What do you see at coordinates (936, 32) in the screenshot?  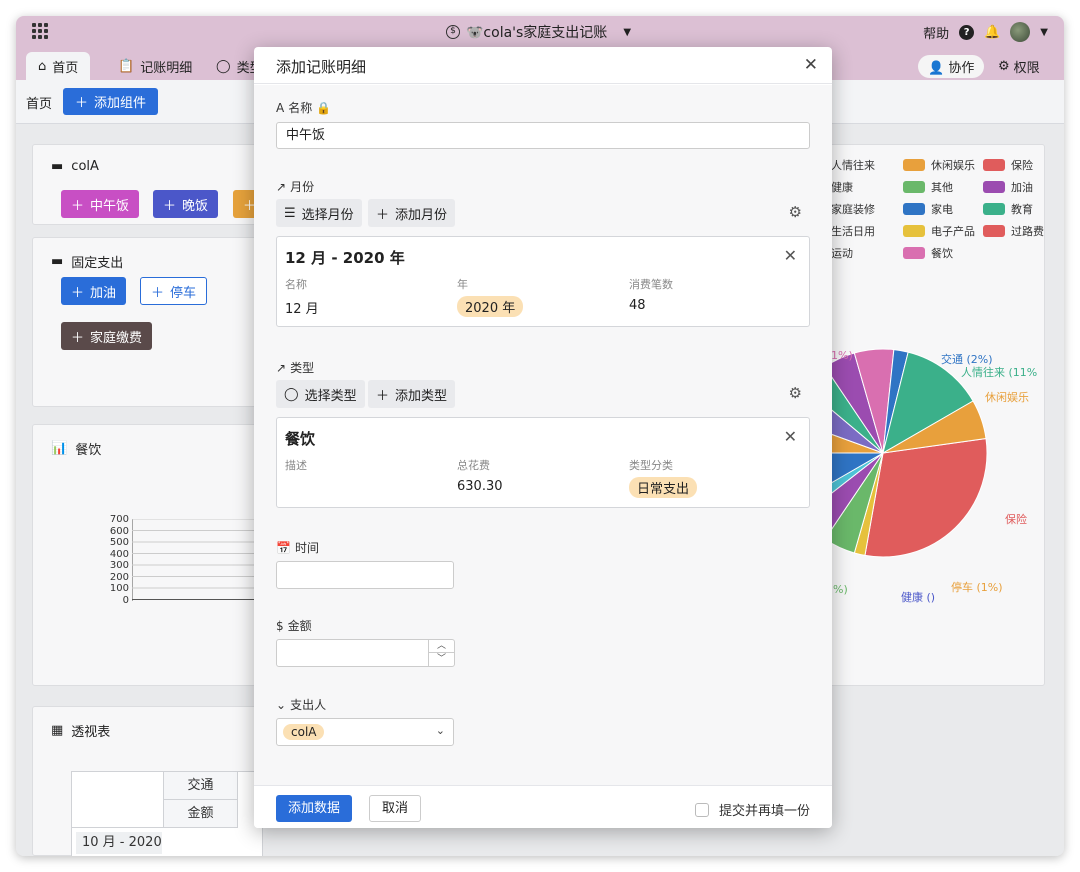 I see `help-link: 帮助` at bounding box center [936, 32].